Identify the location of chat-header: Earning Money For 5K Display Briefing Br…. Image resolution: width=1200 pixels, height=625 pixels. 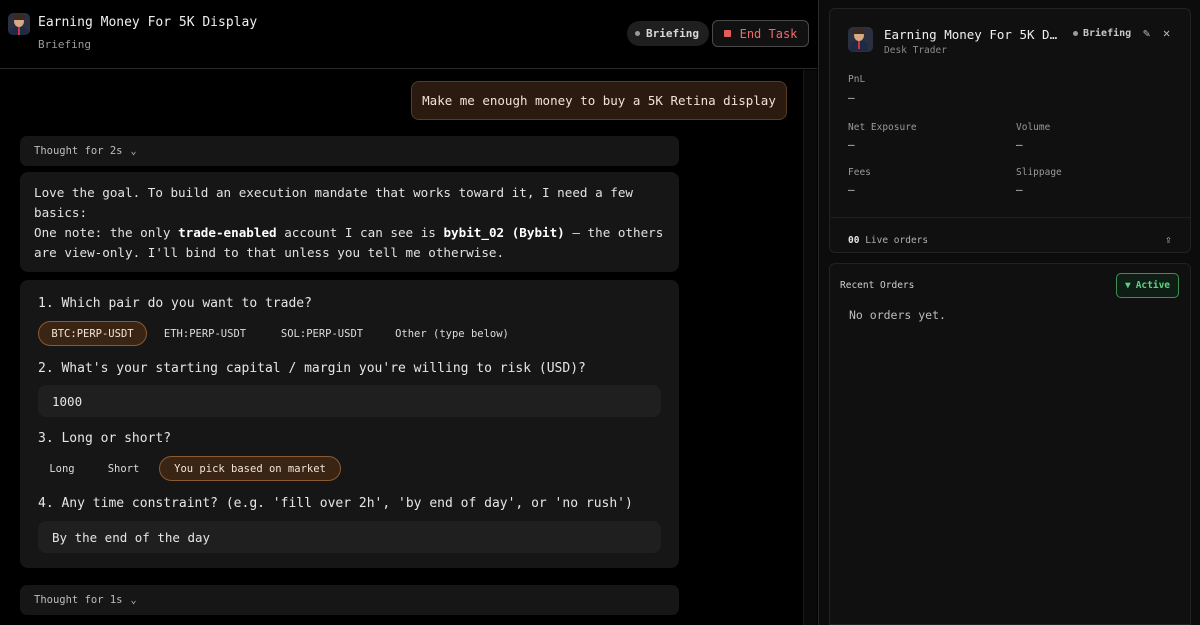
(408, 34).